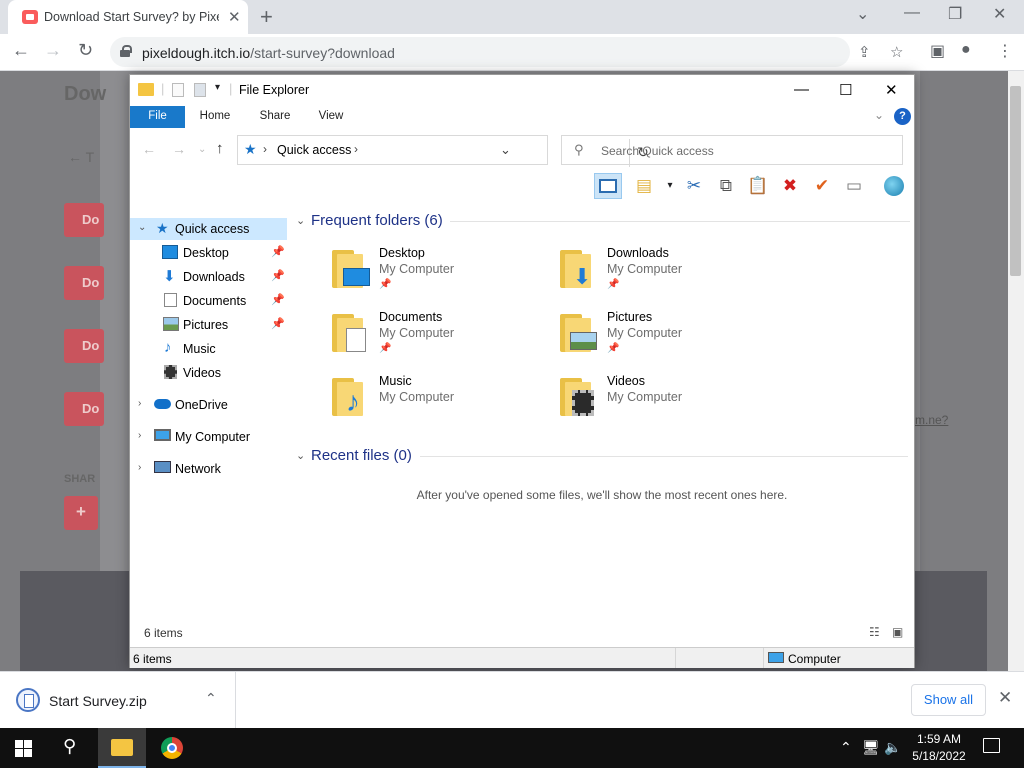 The height and width of the screenshot is (768, 1024). What do you see at coordinates (845, 90) in the screenshot?
I see `explorer-maximize-icon: ☐` at bounding box center [845, 90].